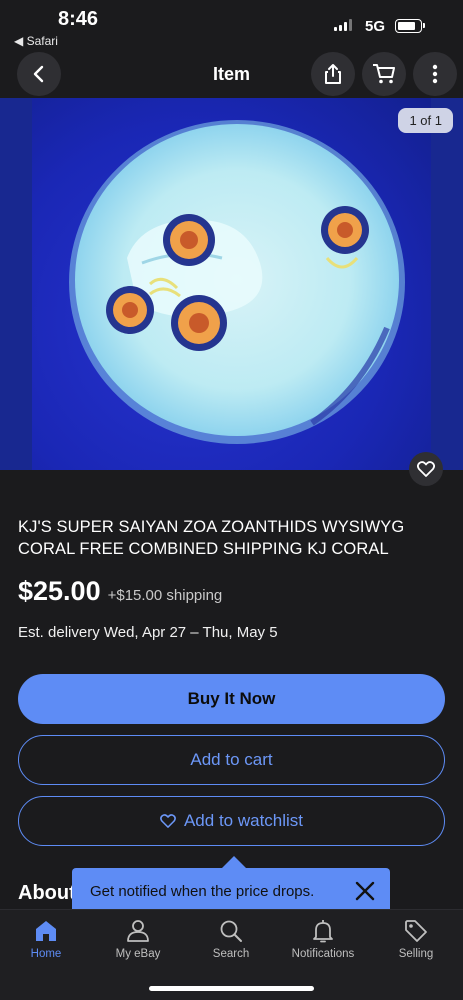 This screenshot has height=1000, width=463. I want to click on tab-notifications: Notifications, so click(323, 939).